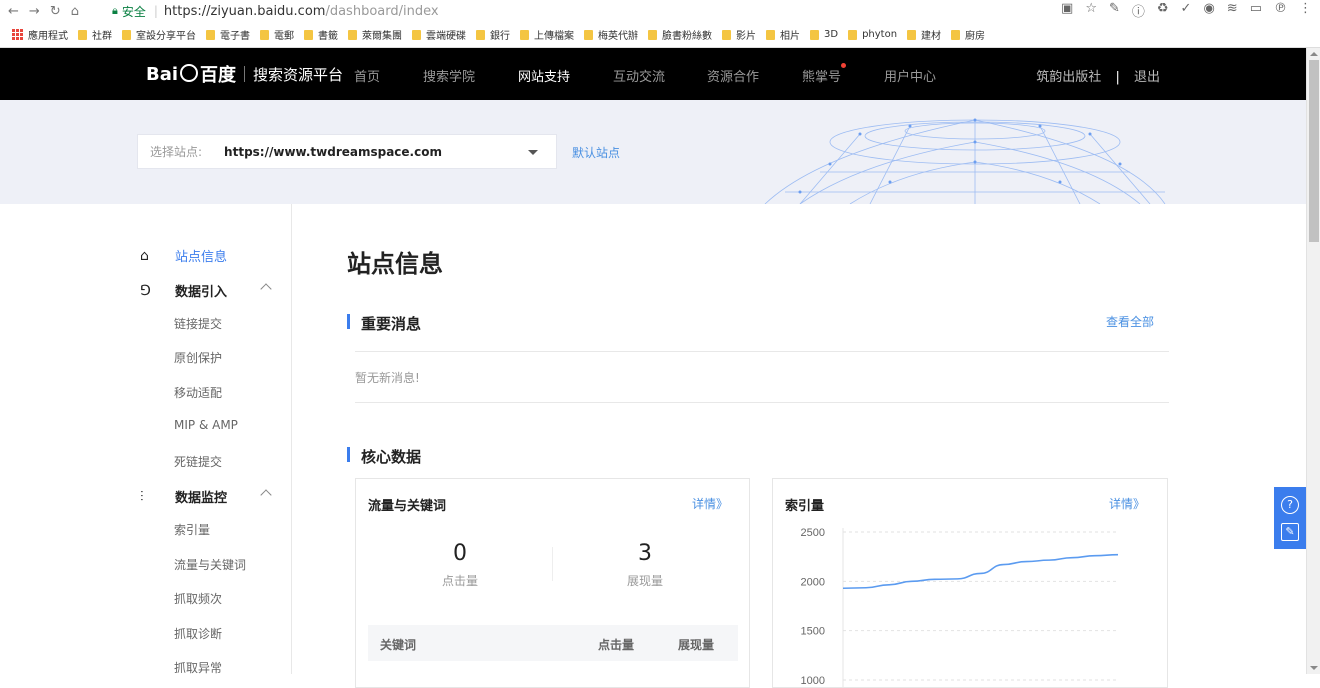 The width and height of the screenshot is (1320, 688). What do you see at coordinates (1130, 321) in the screenshot?
I see `view-all-link: 查看全部` at bounding box center [1130, 321].